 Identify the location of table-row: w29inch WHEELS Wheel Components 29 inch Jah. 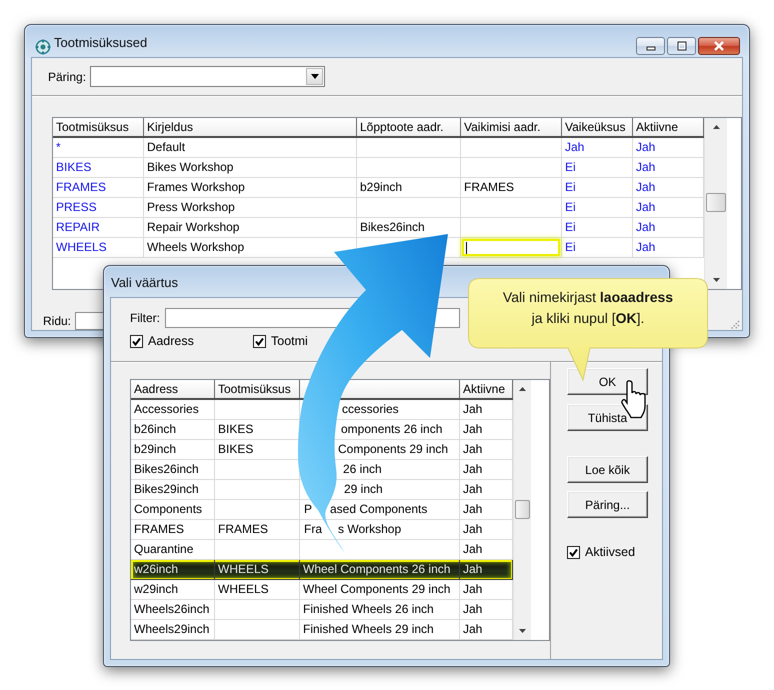
(322, 590).